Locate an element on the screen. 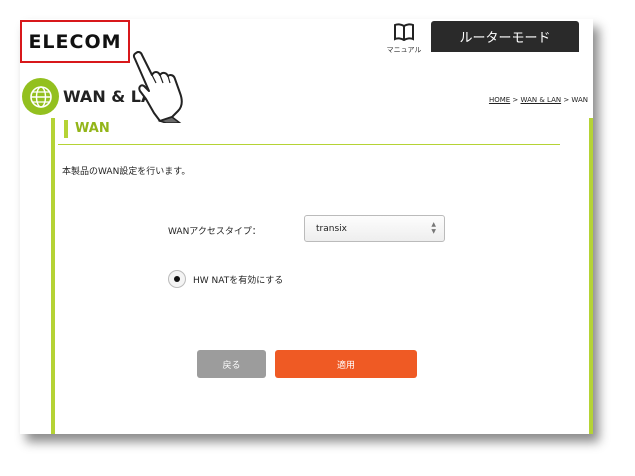  hw-nat-label: HW NATを有効にする is located at coordinates (238, 279).